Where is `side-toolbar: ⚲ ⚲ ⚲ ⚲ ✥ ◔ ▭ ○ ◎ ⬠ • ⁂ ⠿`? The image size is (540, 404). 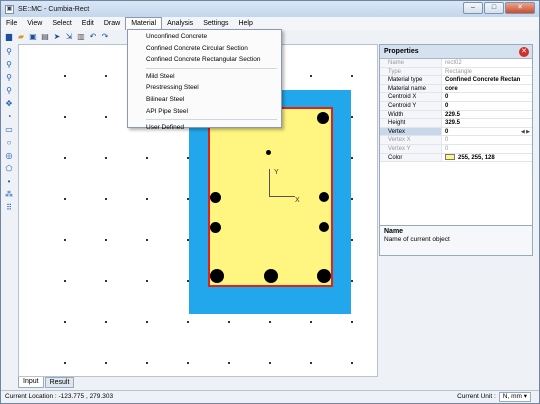
side-toolbar: ⚲ ⚲ ⚲ ⚲ ✥ ◔ ▭ ○ ◎ ⬠ • ⁂ ⠿ is located at coordinates (10, 210).